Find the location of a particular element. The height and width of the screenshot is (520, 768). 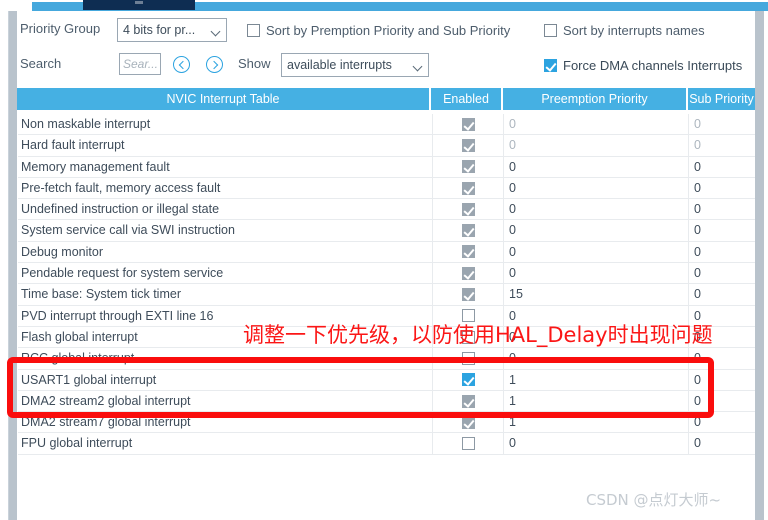

tab-active is located at coordinates (139, 5).